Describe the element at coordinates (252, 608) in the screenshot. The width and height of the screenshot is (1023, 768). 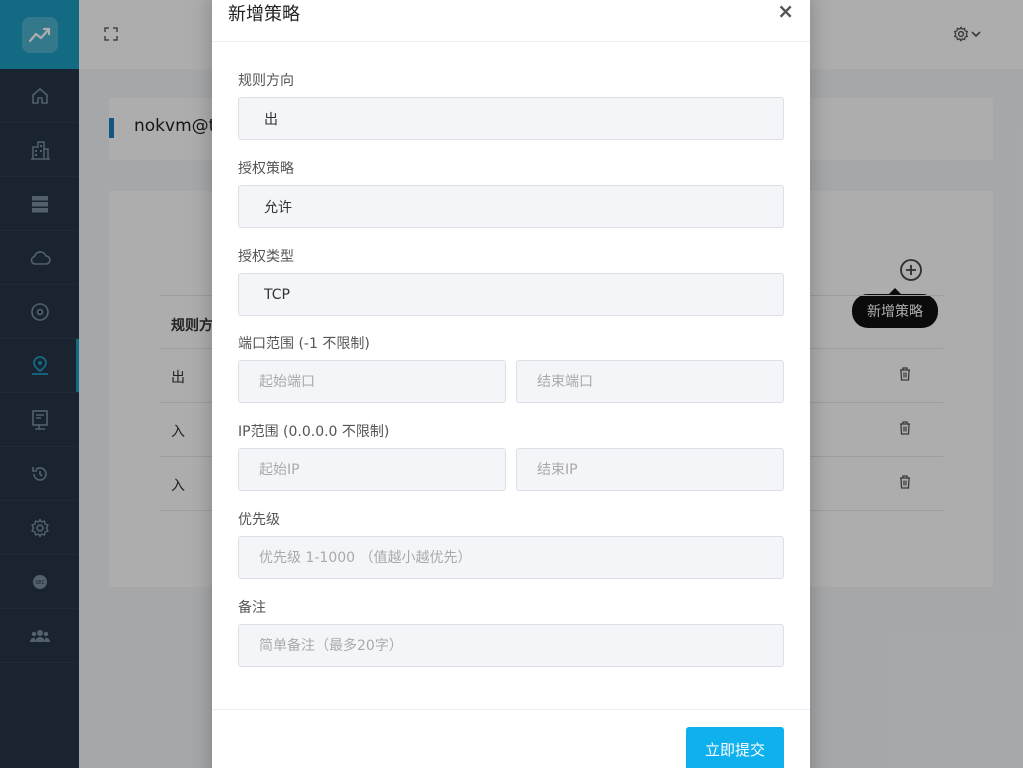
I see `note-label: 备注` at that location.